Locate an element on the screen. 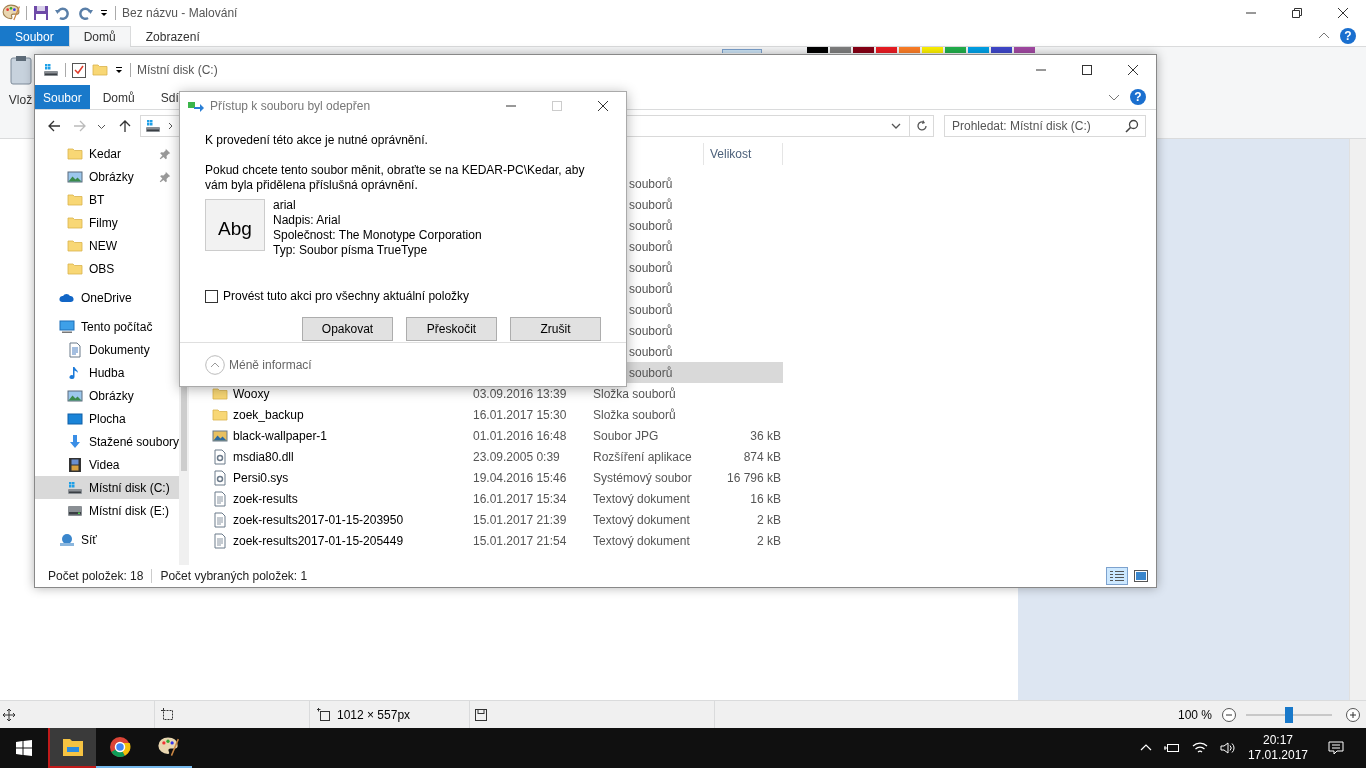 The height and width of the screenshot is (768, 1366). nav-item: Videa is located at coordinates (107, 464).